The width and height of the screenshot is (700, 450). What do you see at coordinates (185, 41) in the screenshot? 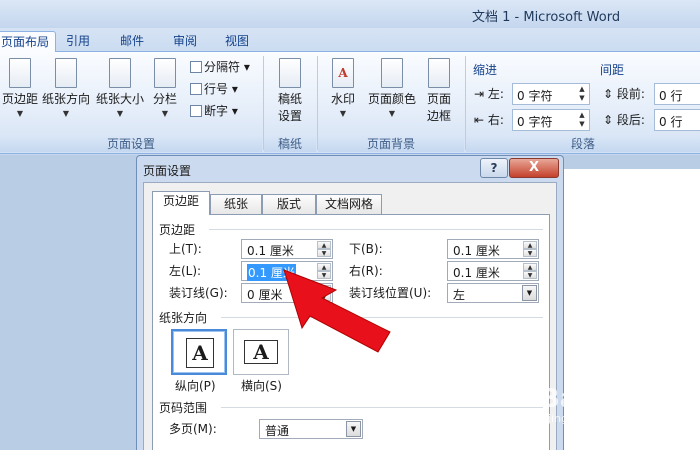
I see `tab-review: 审阅` at bounding box center [185, 41].